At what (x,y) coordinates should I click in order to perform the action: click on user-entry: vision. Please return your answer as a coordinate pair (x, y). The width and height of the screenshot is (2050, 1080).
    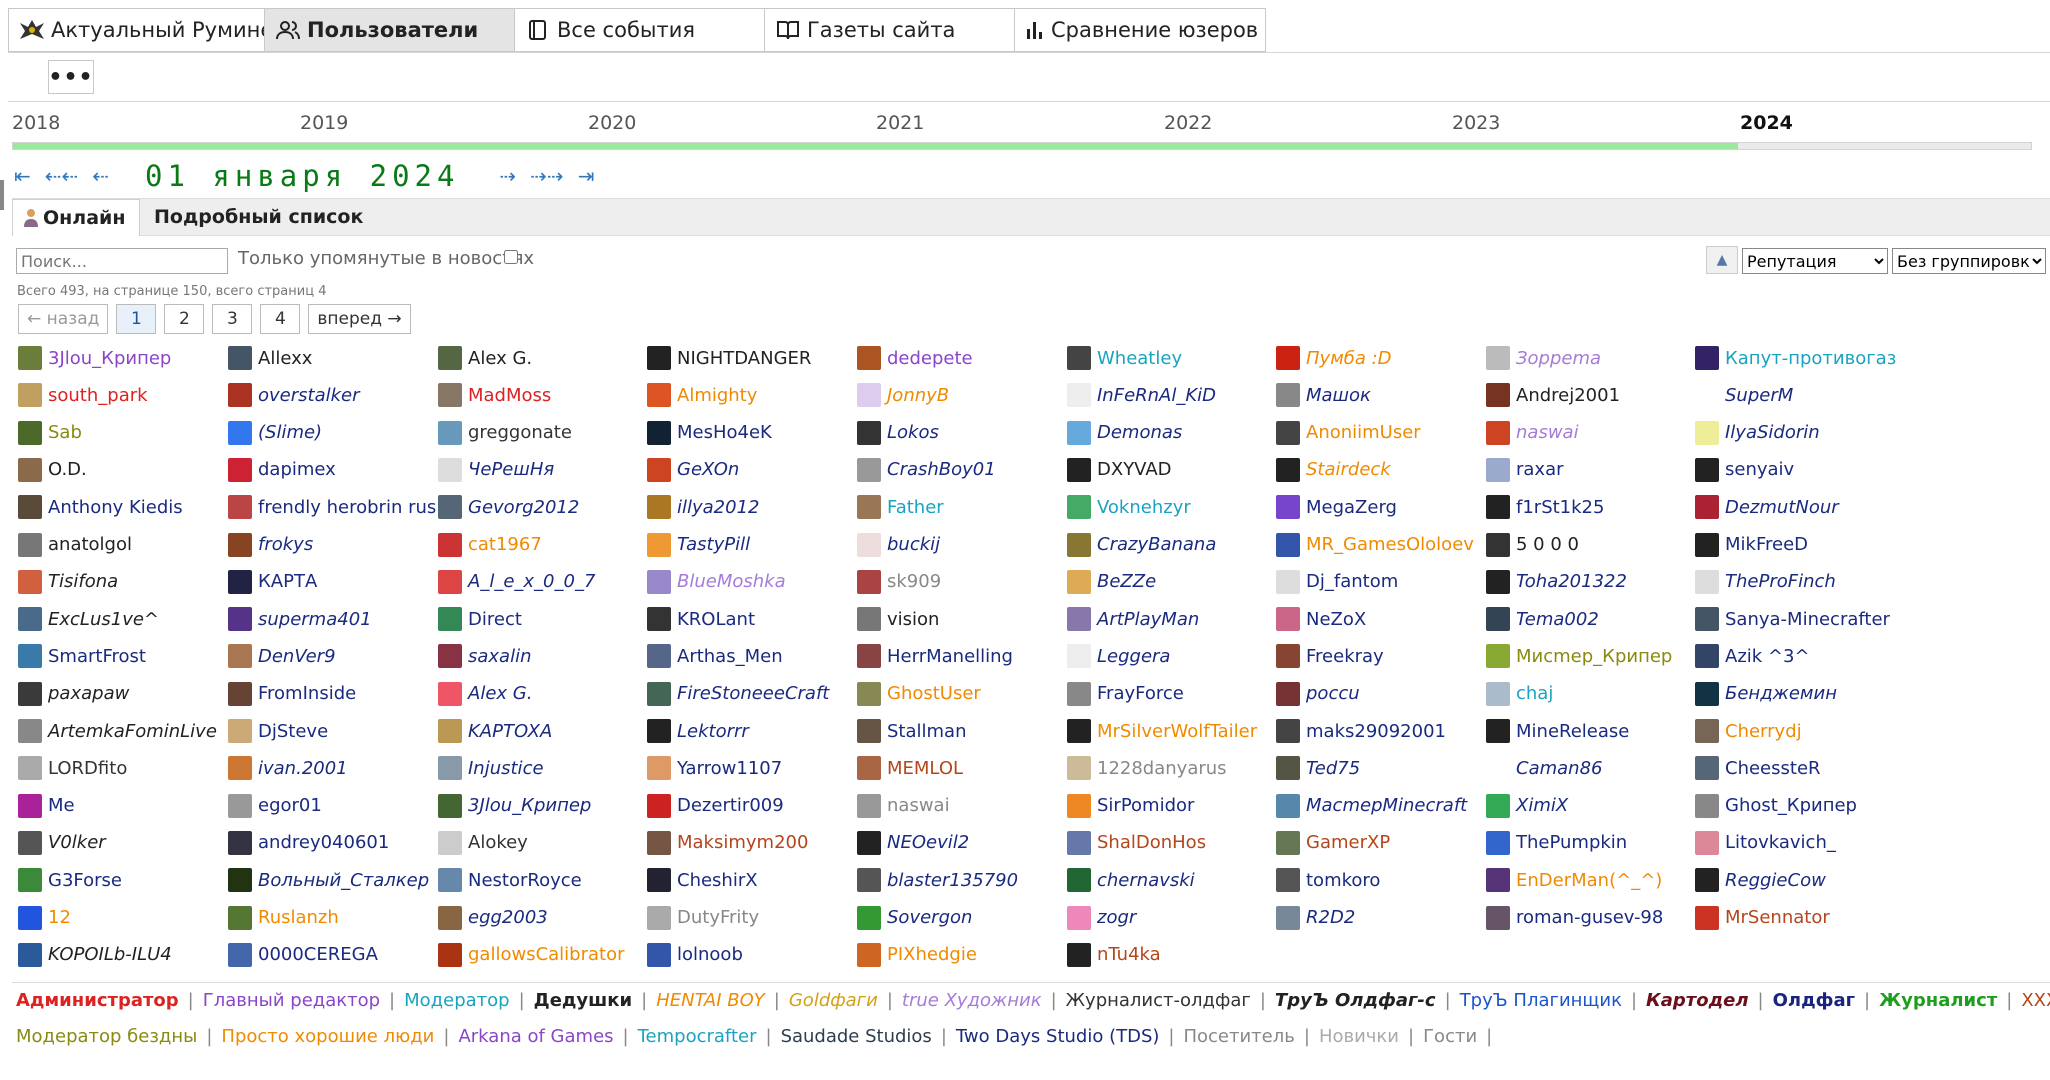
    Looking at the image, I should click on (898, 619).